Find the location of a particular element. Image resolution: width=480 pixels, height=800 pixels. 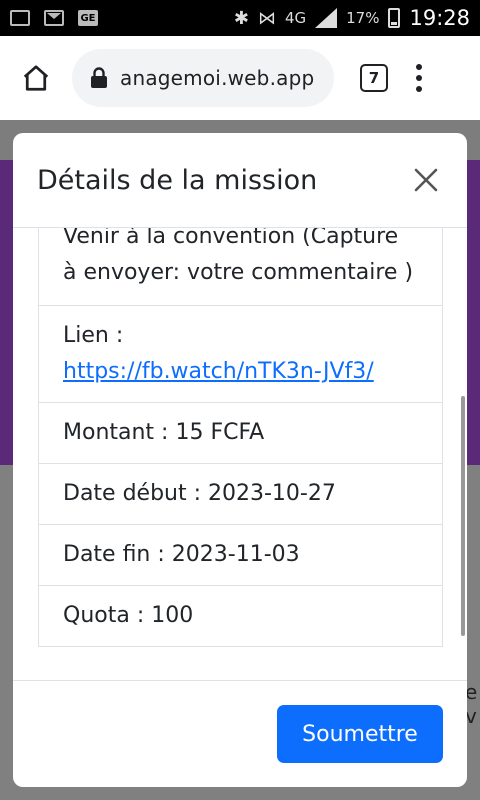

tab-switcher-button: 7 is located at coordinates (374, 78).